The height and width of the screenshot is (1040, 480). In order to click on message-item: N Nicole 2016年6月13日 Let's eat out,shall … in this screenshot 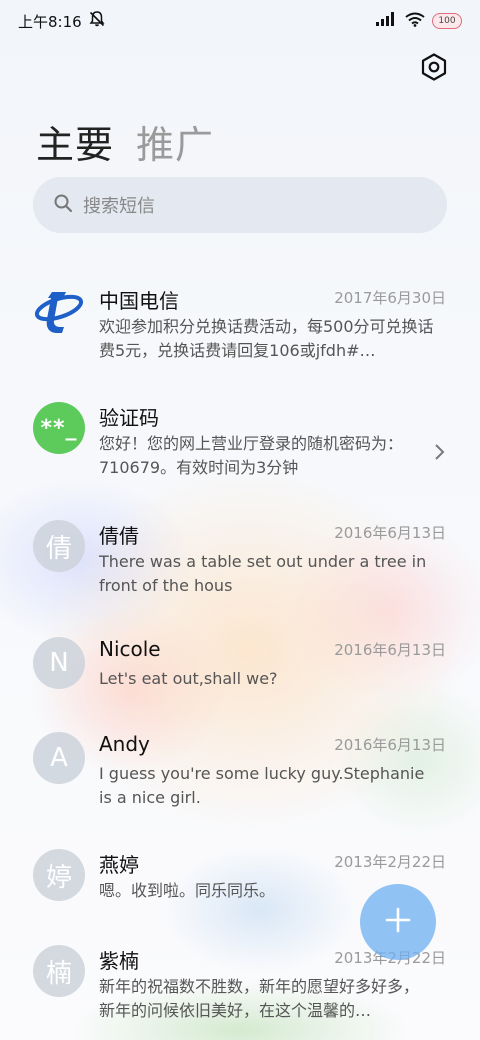, I will do `click(240, 692)`.